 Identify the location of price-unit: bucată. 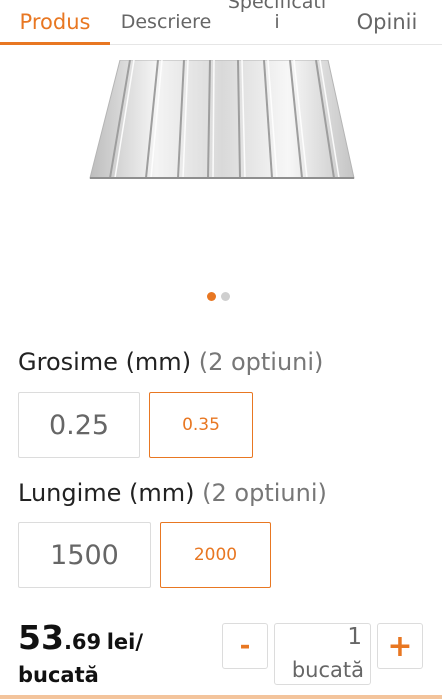
(58, 675).